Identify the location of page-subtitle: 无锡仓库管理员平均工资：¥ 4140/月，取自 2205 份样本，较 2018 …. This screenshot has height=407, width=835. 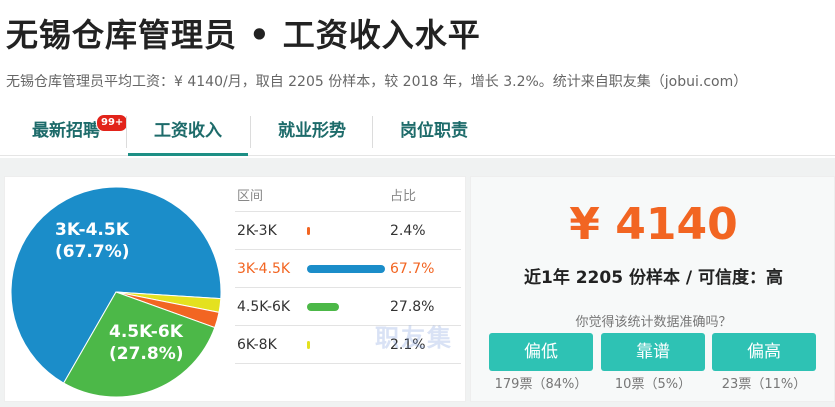
(377, 82).